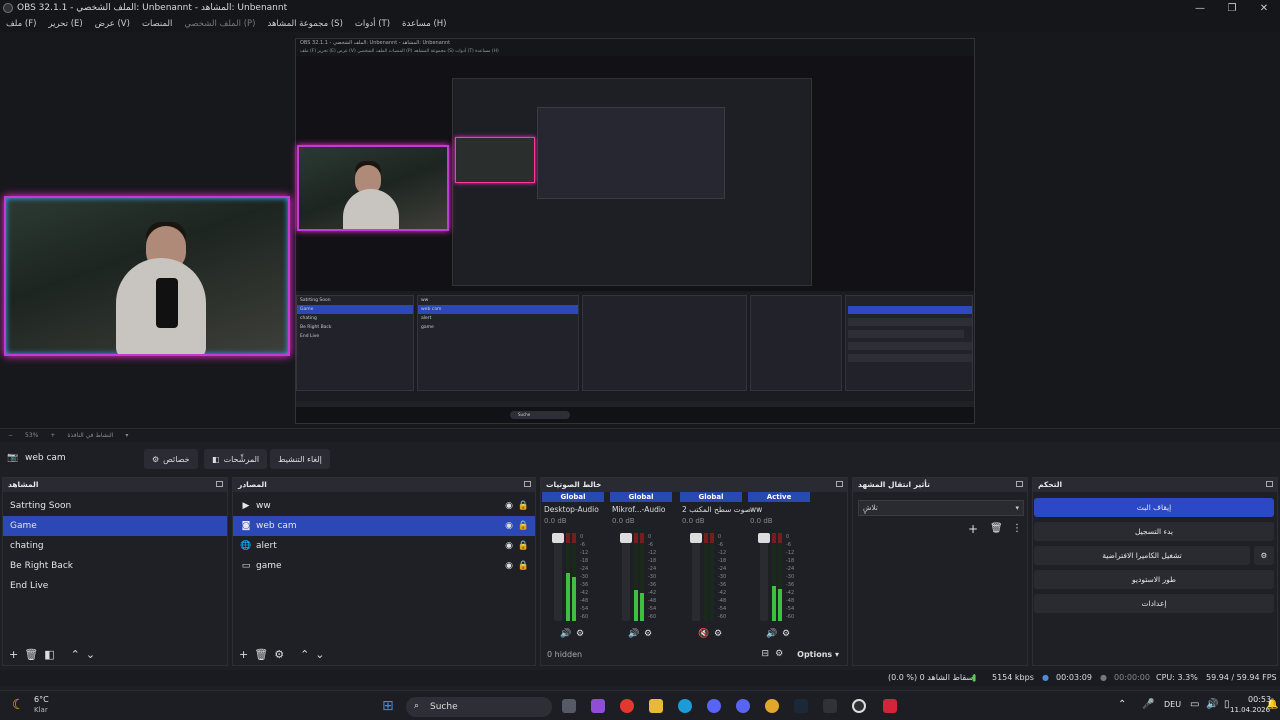 The image size is (1280, 720). I want to click on menu-docks: المنصات, so click(157, 24).